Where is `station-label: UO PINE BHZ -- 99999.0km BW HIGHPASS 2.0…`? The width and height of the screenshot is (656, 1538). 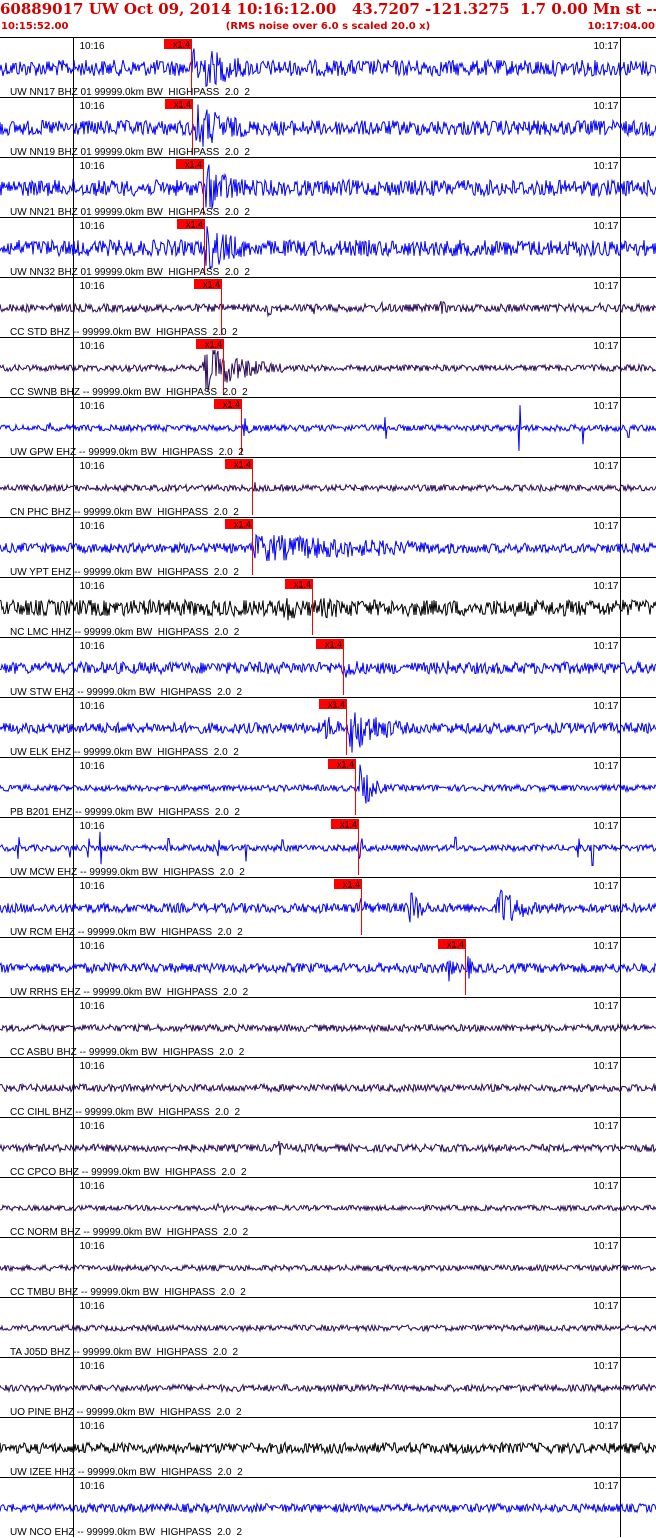 station-label: UO PINE BHZ -- 99999.0km BW HIGHPASS 2.0… is located at coordinates (126, 1412).